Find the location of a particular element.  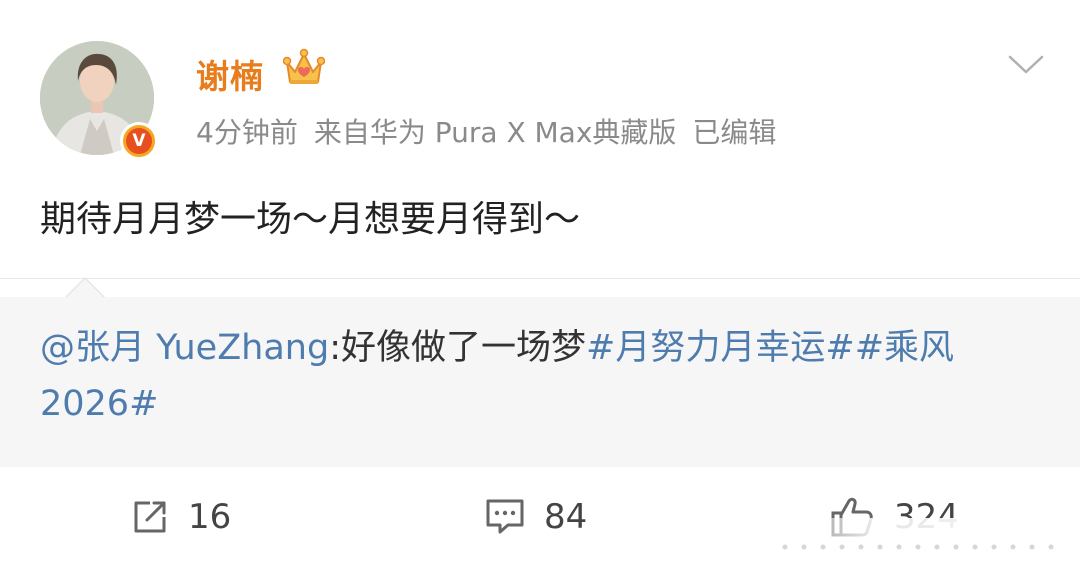

repost-colon: : is located at coordinates (335, 348).